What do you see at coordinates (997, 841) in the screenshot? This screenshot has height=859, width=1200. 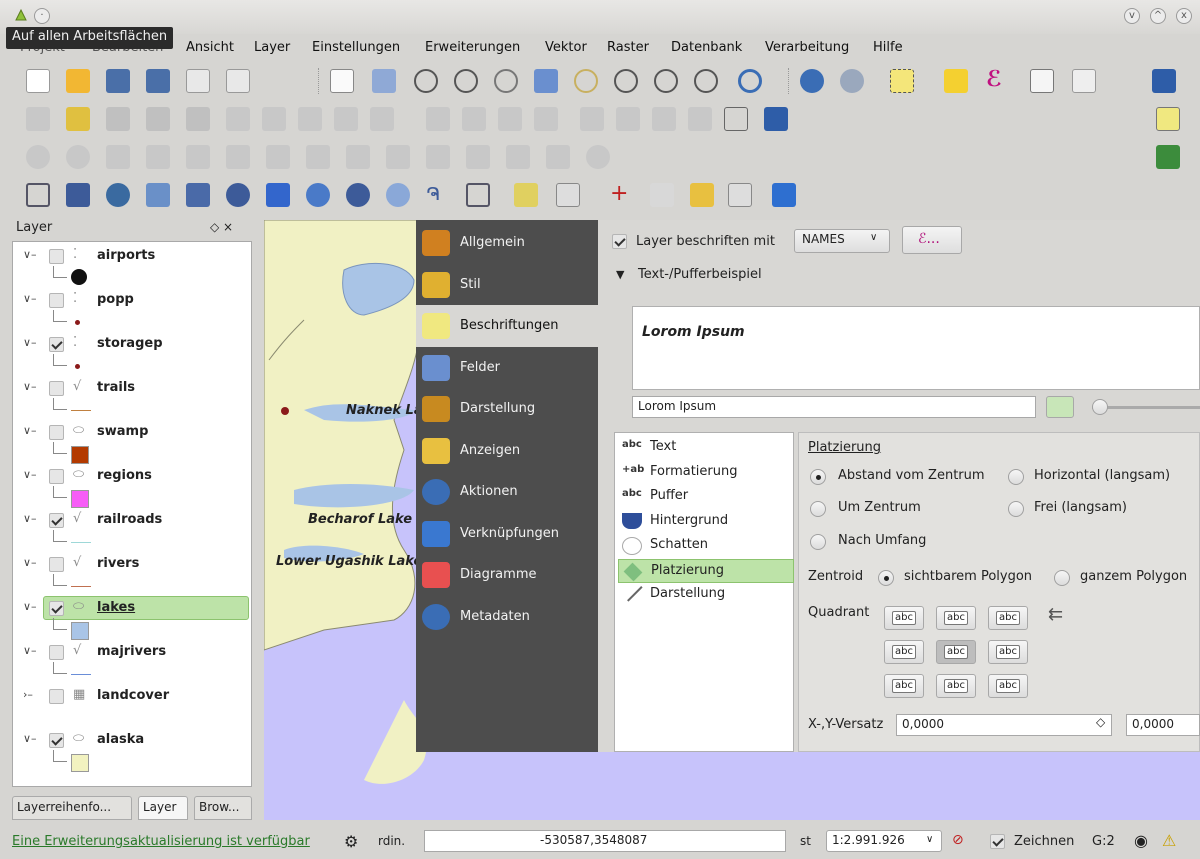 I see `render-checkbox` at bounding box center [997, 841].